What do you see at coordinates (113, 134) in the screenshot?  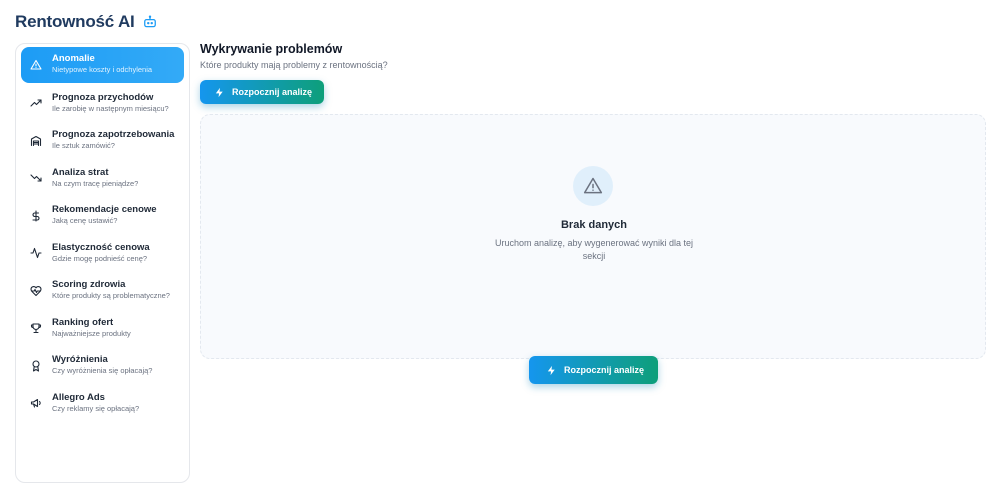 I see `sidebar-item-label: Prognoza zapotrzebowania` at bounding box center [113, 134].